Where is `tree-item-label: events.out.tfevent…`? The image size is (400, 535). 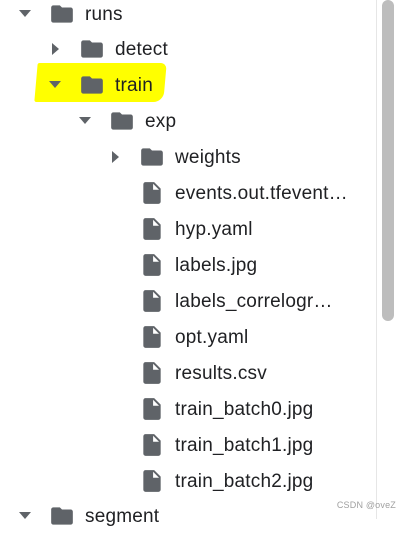 tree-item-label: events.out.tfevent… is located at coordinates (261, 193).